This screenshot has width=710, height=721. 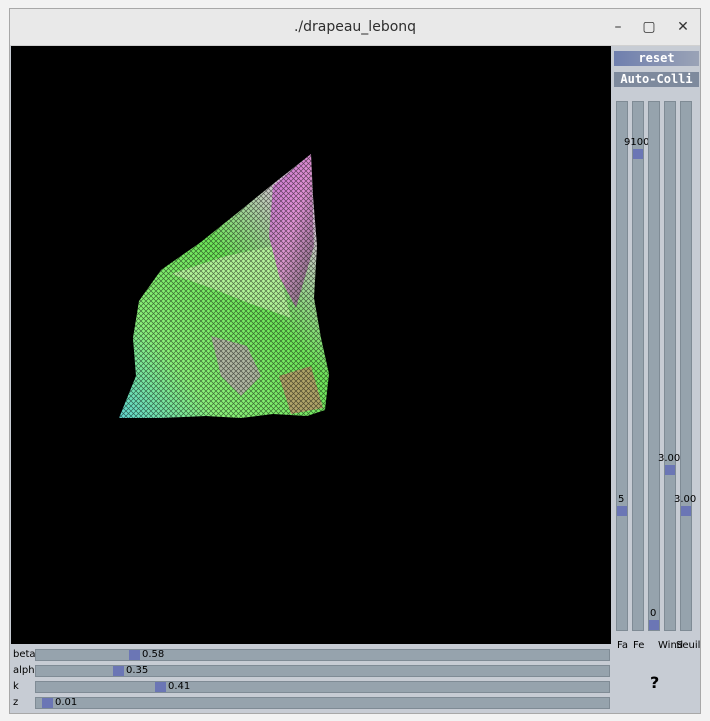 What do you see at coordinates (688, 645) in the screenshot?
I see `slider-seuil-label: Seuil` at bounding box center [688, 645].